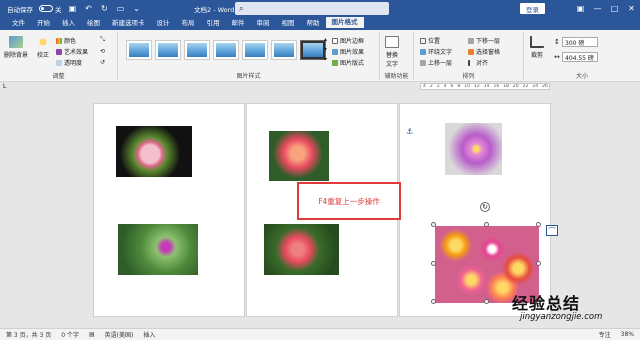 The width and height of the screenshot is (640, 340). I want to click on bring-forward-icon, so click(423, 62).